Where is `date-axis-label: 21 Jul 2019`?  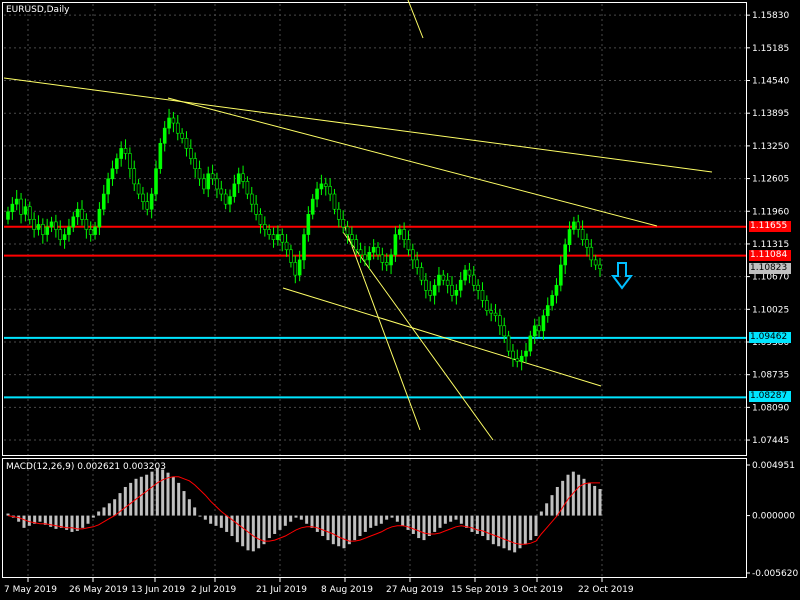
date-axis-label: 21 Jul 2019 is located at coordinates (281, 590).